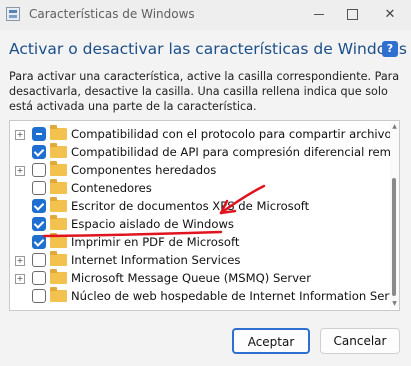  I want to click on feature-item: + Microsoft Message Queue (MSMQ) Server, so click(200, 278).